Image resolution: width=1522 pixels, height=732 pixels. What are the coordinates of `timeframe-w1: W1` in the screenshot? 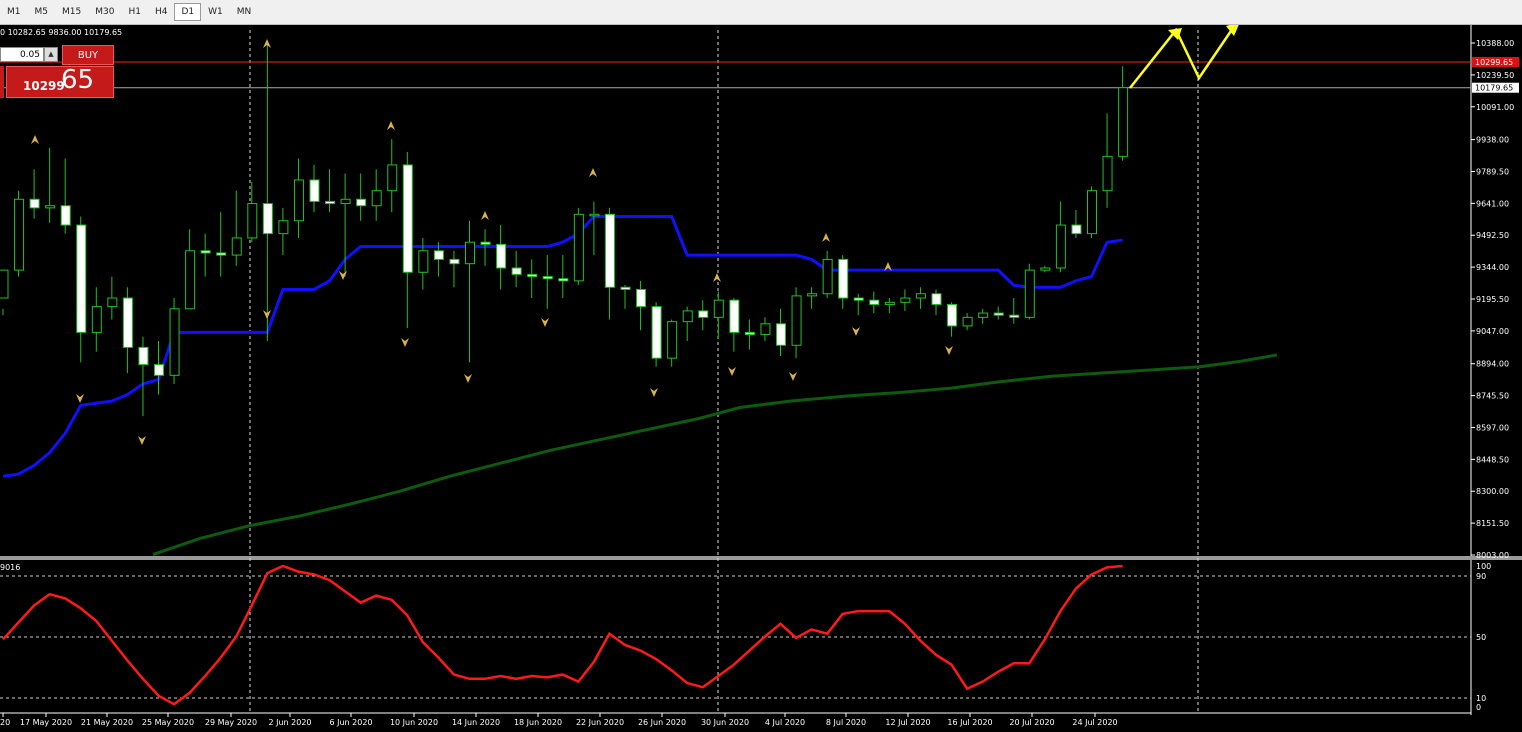 It's located at (215, 12).